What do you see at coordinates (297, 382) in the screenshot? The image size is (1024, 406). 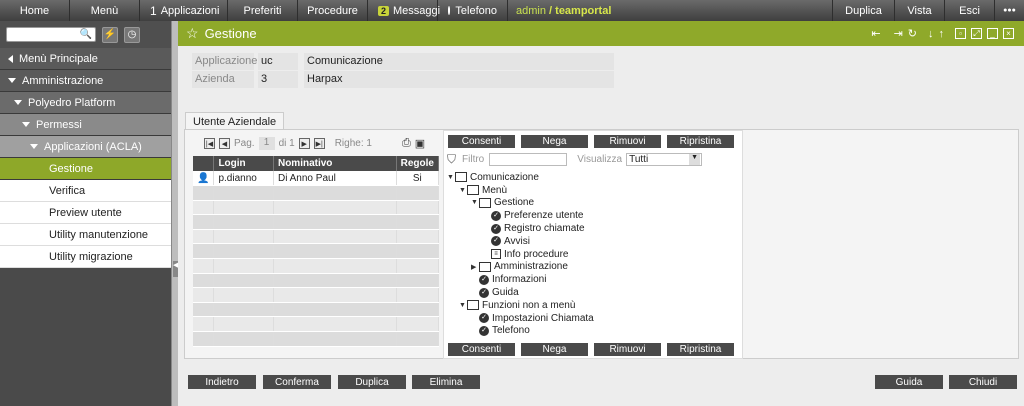 I see `confirm-button: Conferma` at bounding box center [297, 382].